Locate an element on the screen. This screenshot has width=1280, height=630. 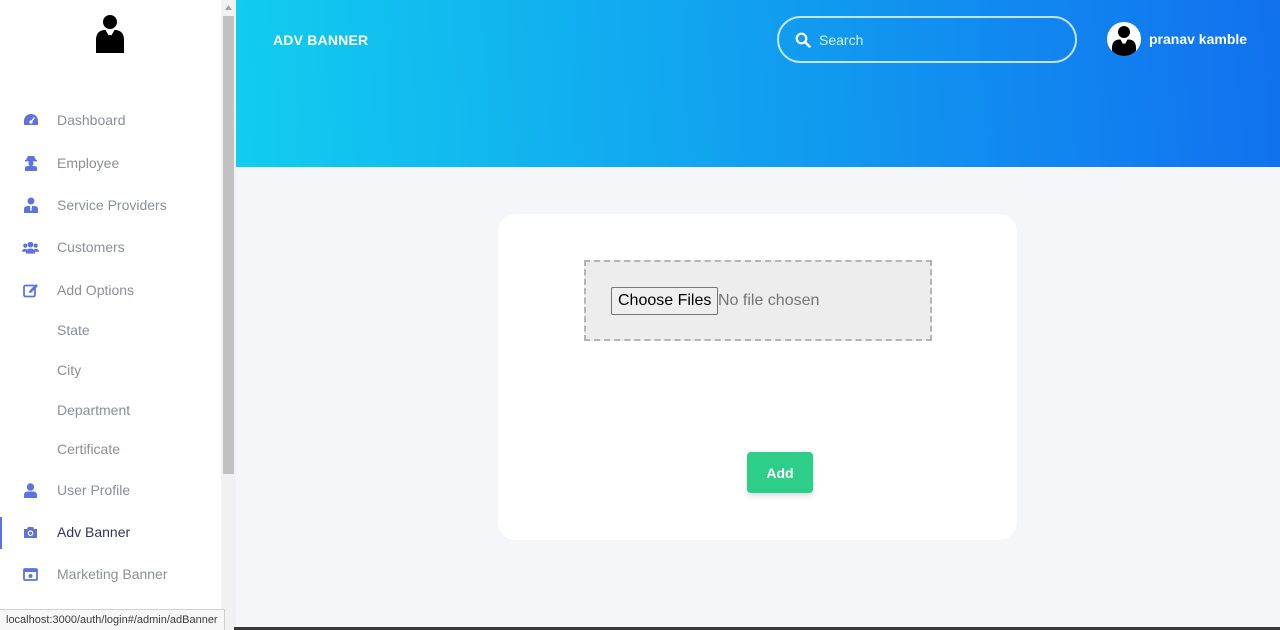
page-title: ADV BANNER is located at coordinates (320, 40).